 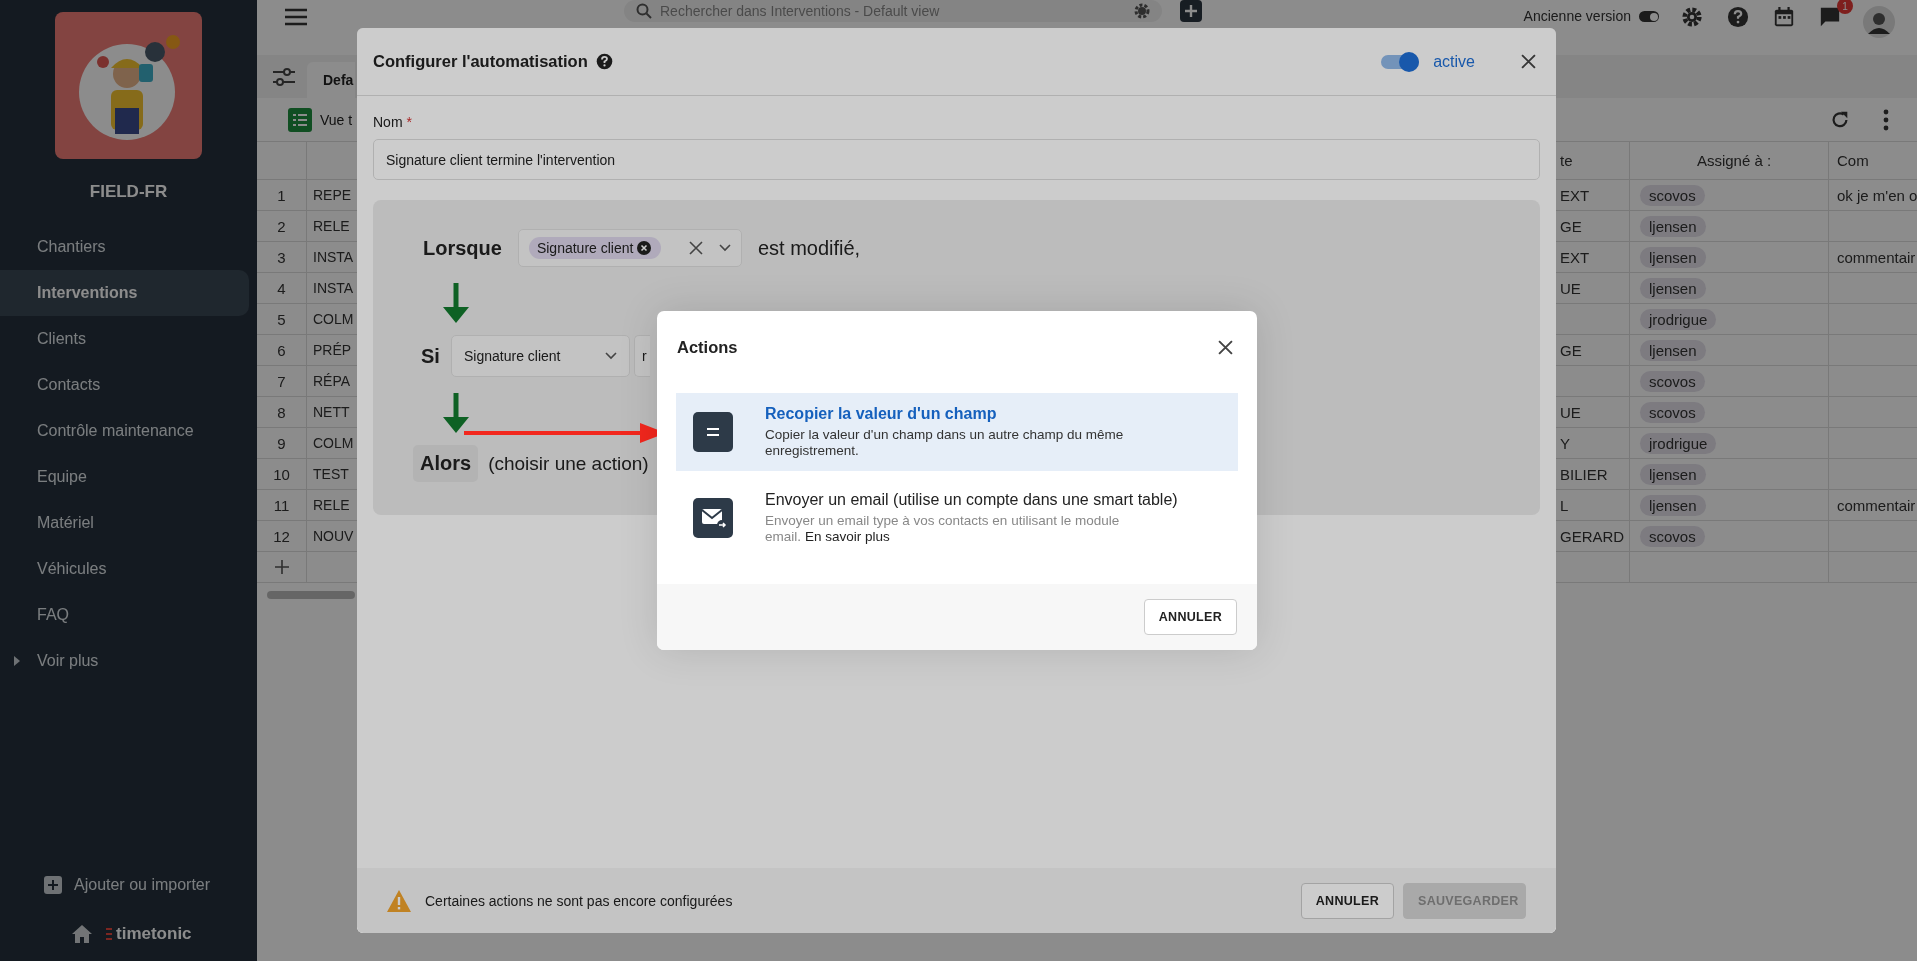 I want to click on name-field: Signature client termine l'intervention, so click(x=956, y=159).